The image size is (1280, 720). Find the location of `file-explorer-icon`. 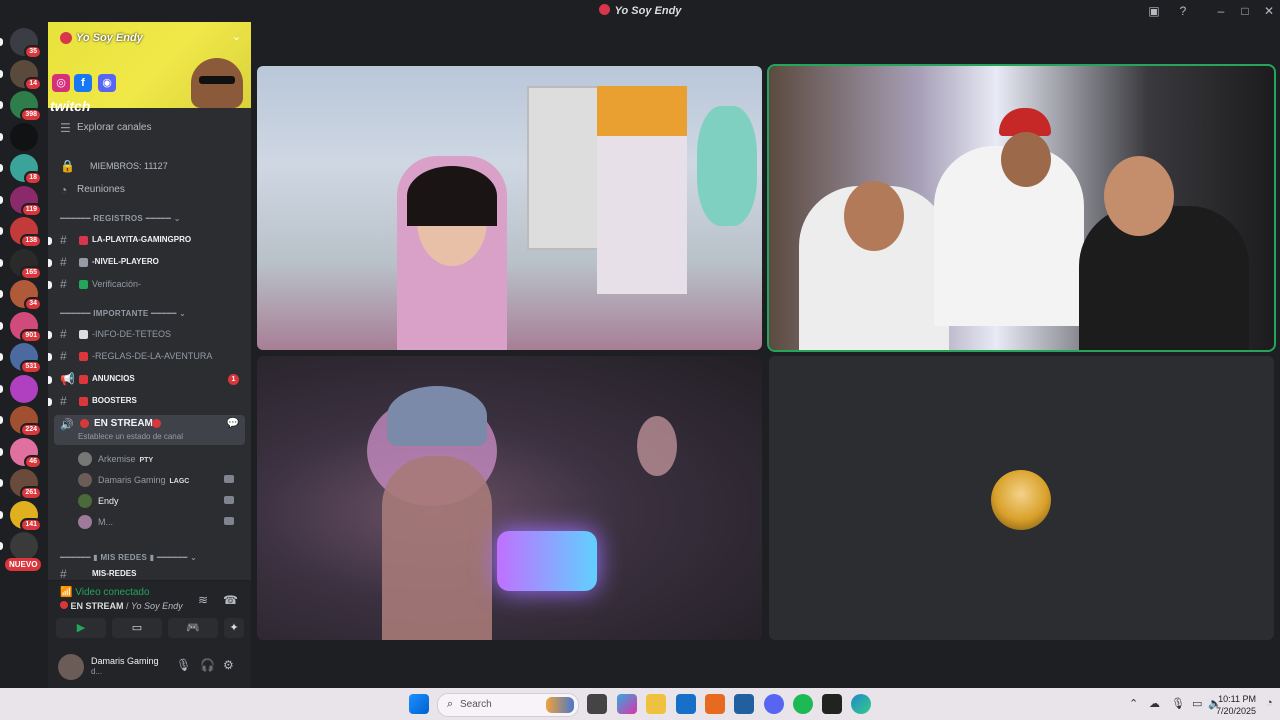

file-explorer-icon is located at coordinates (656, 704).